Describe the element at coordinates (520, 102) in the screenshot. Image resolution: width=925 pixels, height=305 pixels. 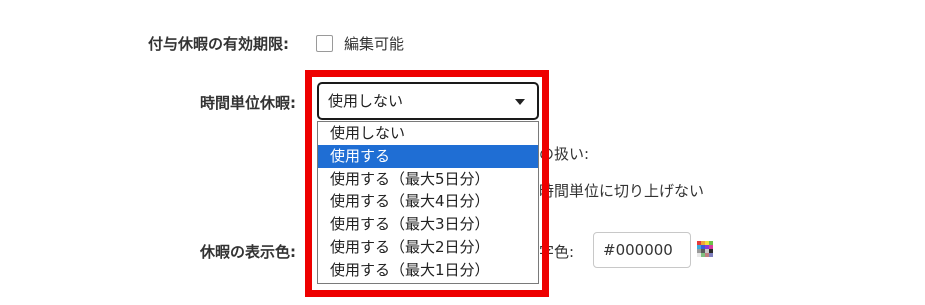
I see `triangle-down-icon` at that location.